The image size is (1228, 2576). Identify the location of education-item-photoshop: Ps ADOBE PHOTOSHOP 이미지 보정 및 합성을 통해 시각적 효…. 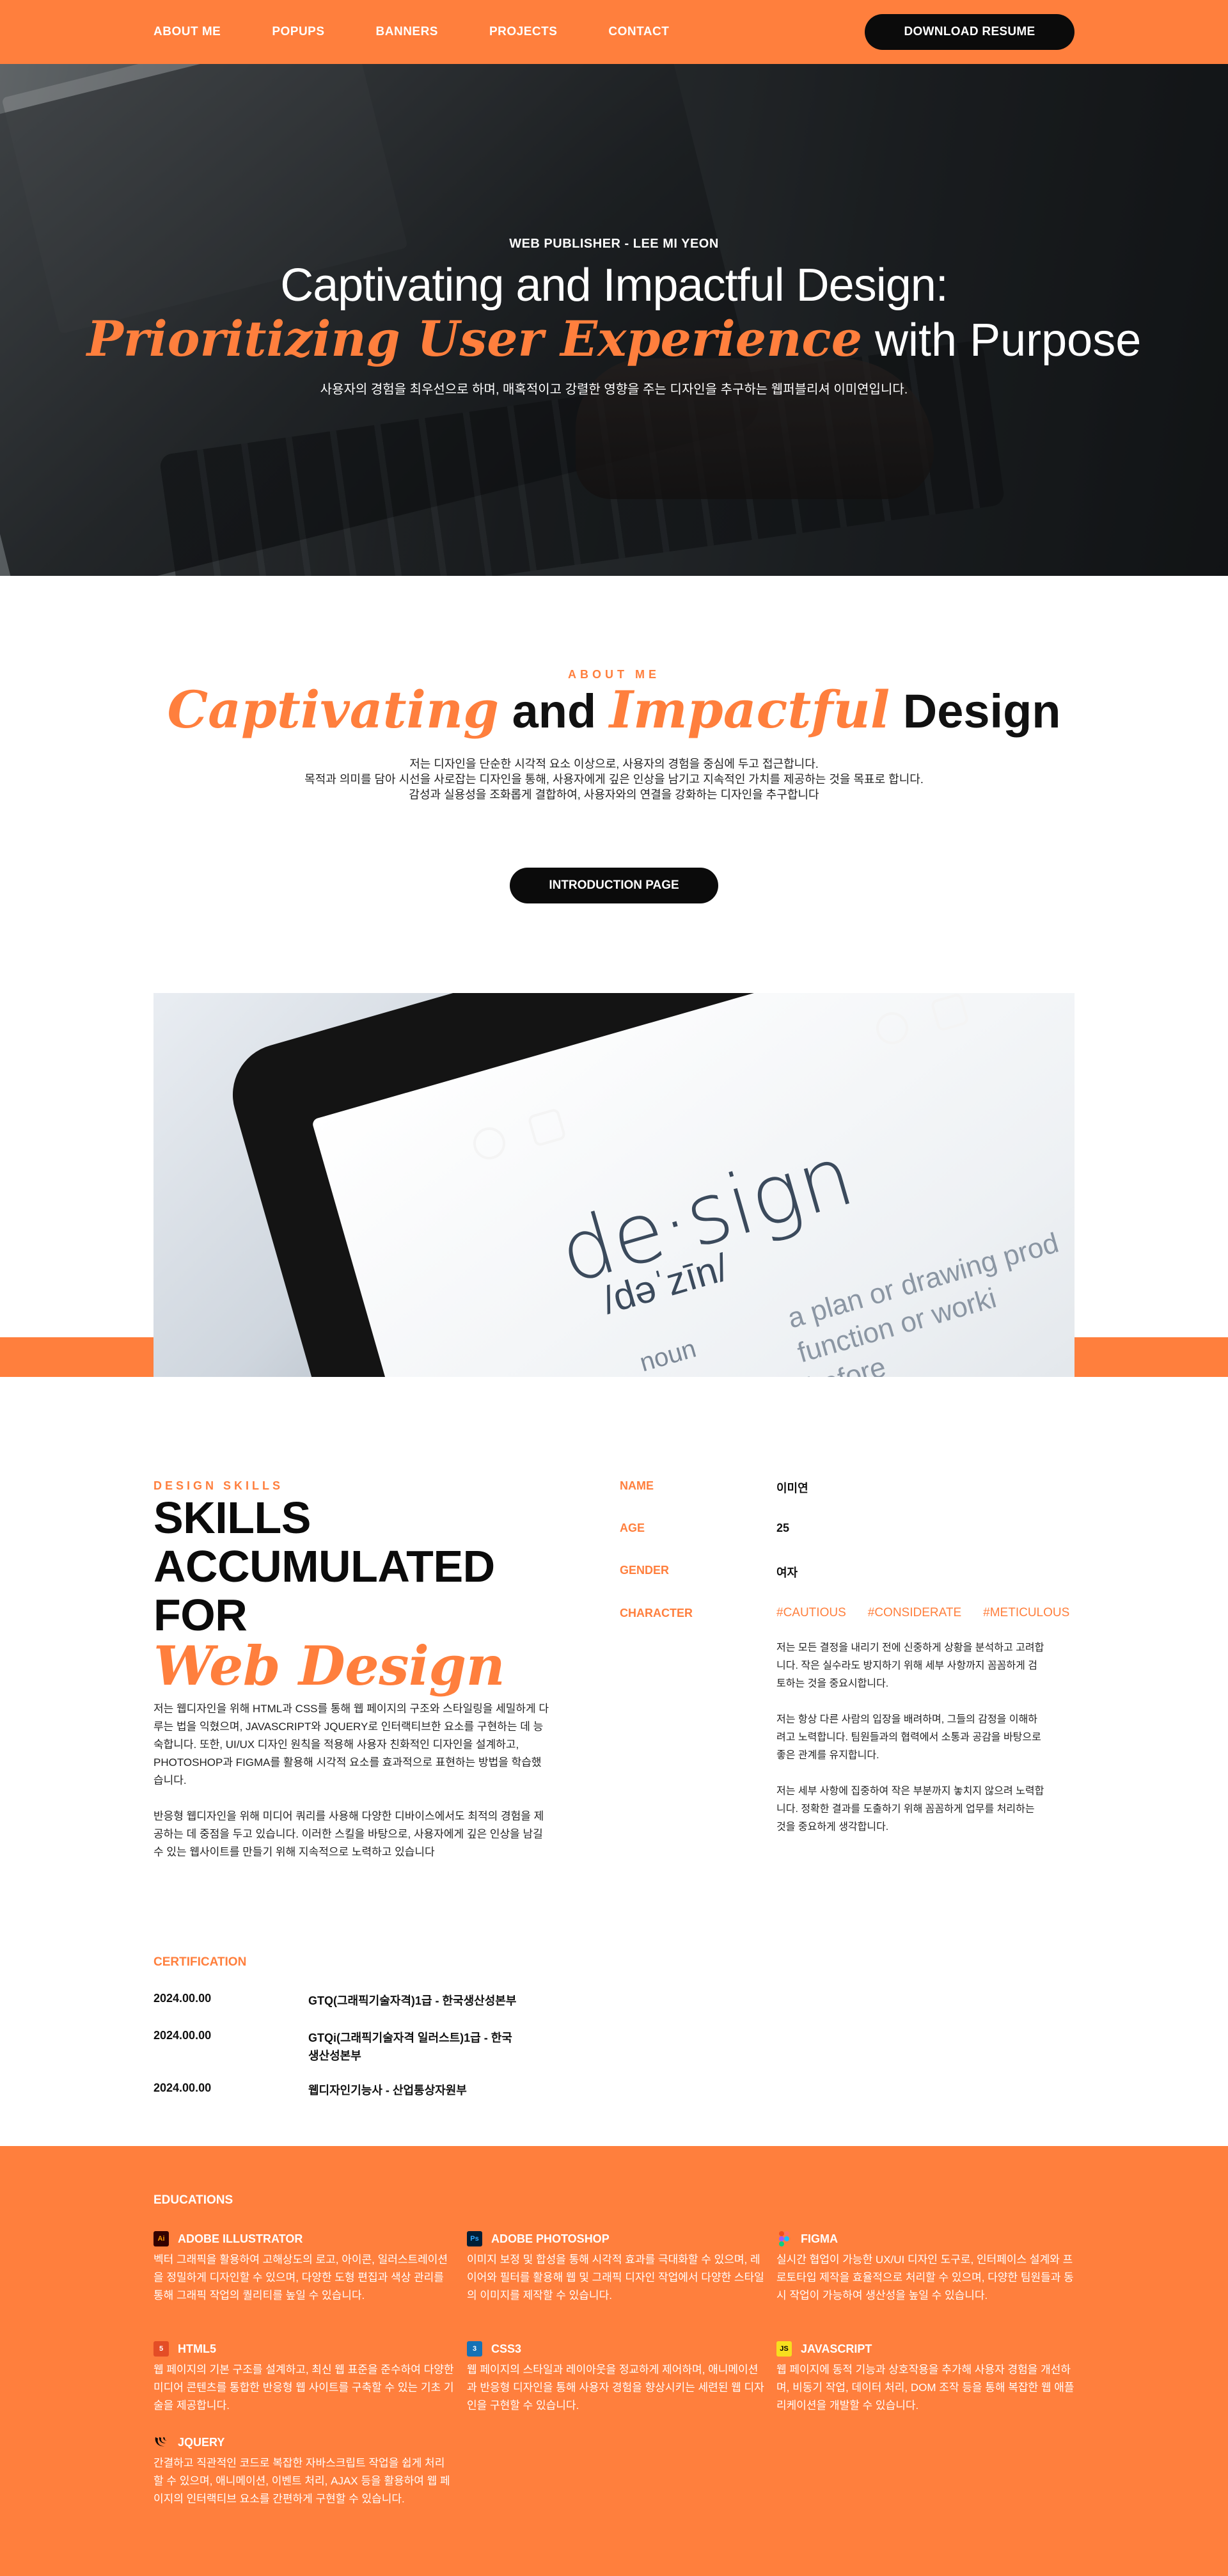
(620, 2268).